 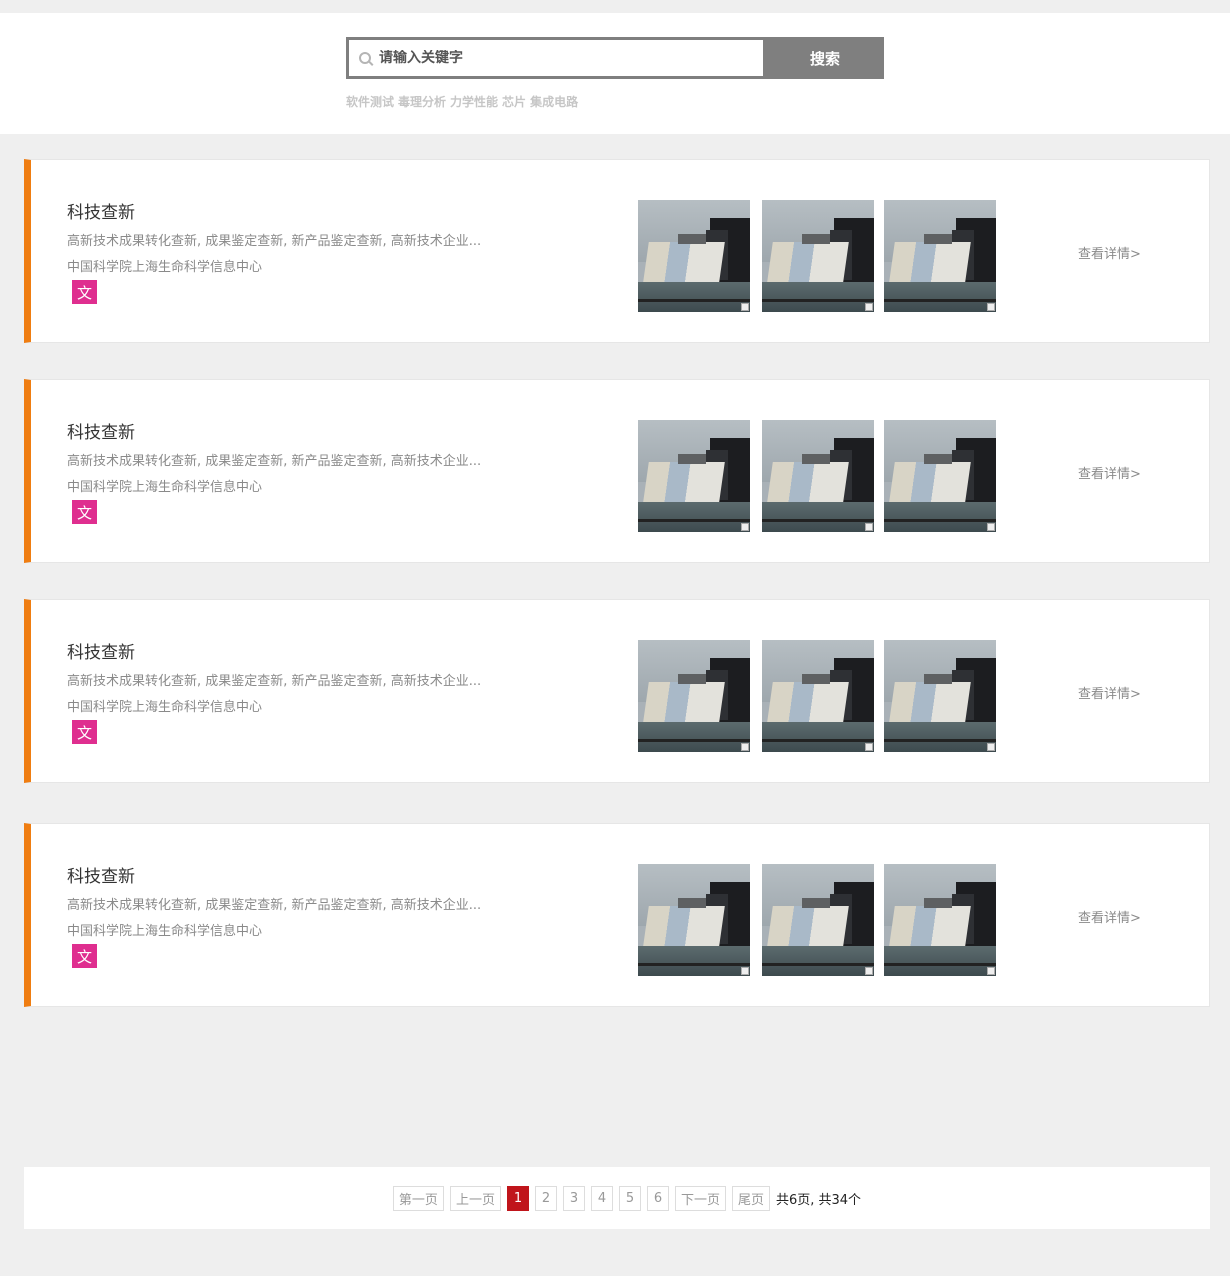 What do you see at coordinates (657, 1198) in the screenshot?
I see `page-number: 6` at bounding box center [657, 1198].